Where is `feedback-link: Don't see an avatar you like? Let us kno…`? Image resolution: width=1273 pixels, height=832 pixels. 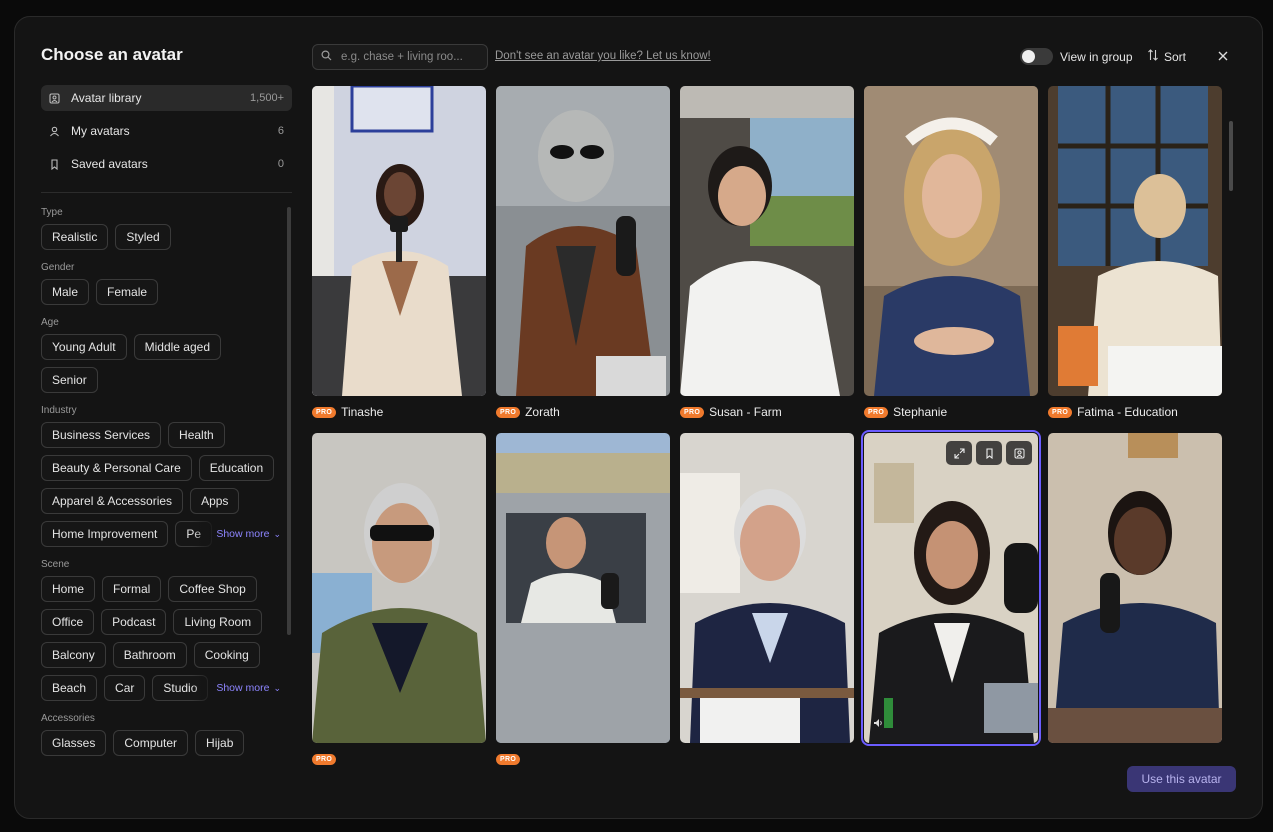 feedback-link: Don't see an avatar you like? Let us kno… is located at coordinates (603, 56).